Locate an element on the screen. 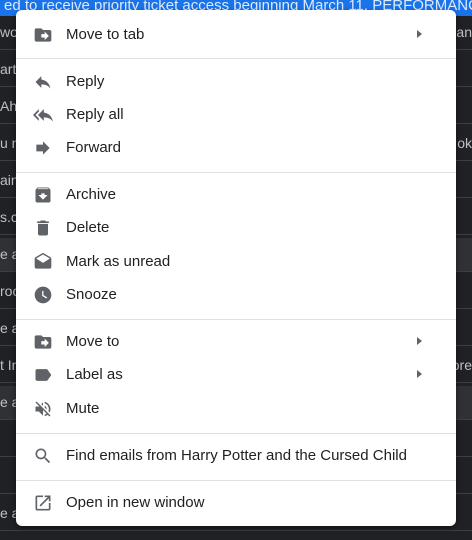 This screenshot has width=472, height=540. menu-item-label: Mark as unread is located at coordinates (118, 261).